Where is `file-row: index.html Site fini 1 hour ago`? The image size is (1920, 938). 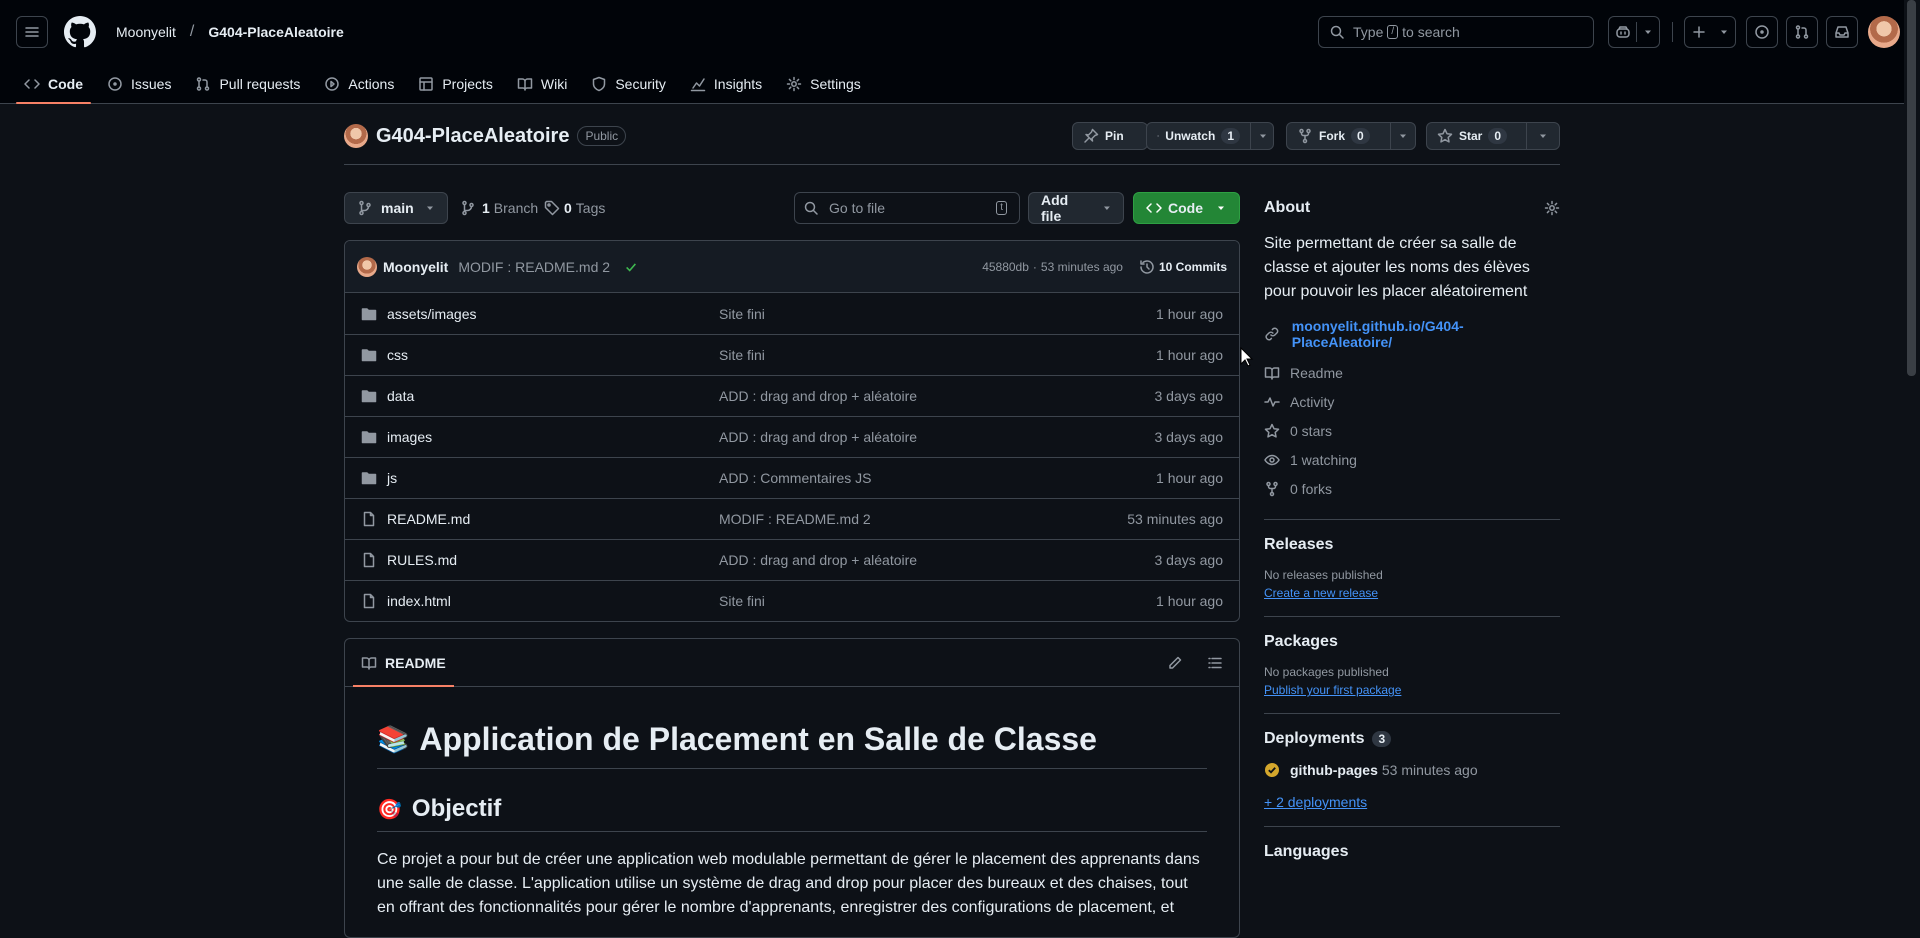 file-row: index.html Site fini 1 hour ago is located at coordinates (792, 600).